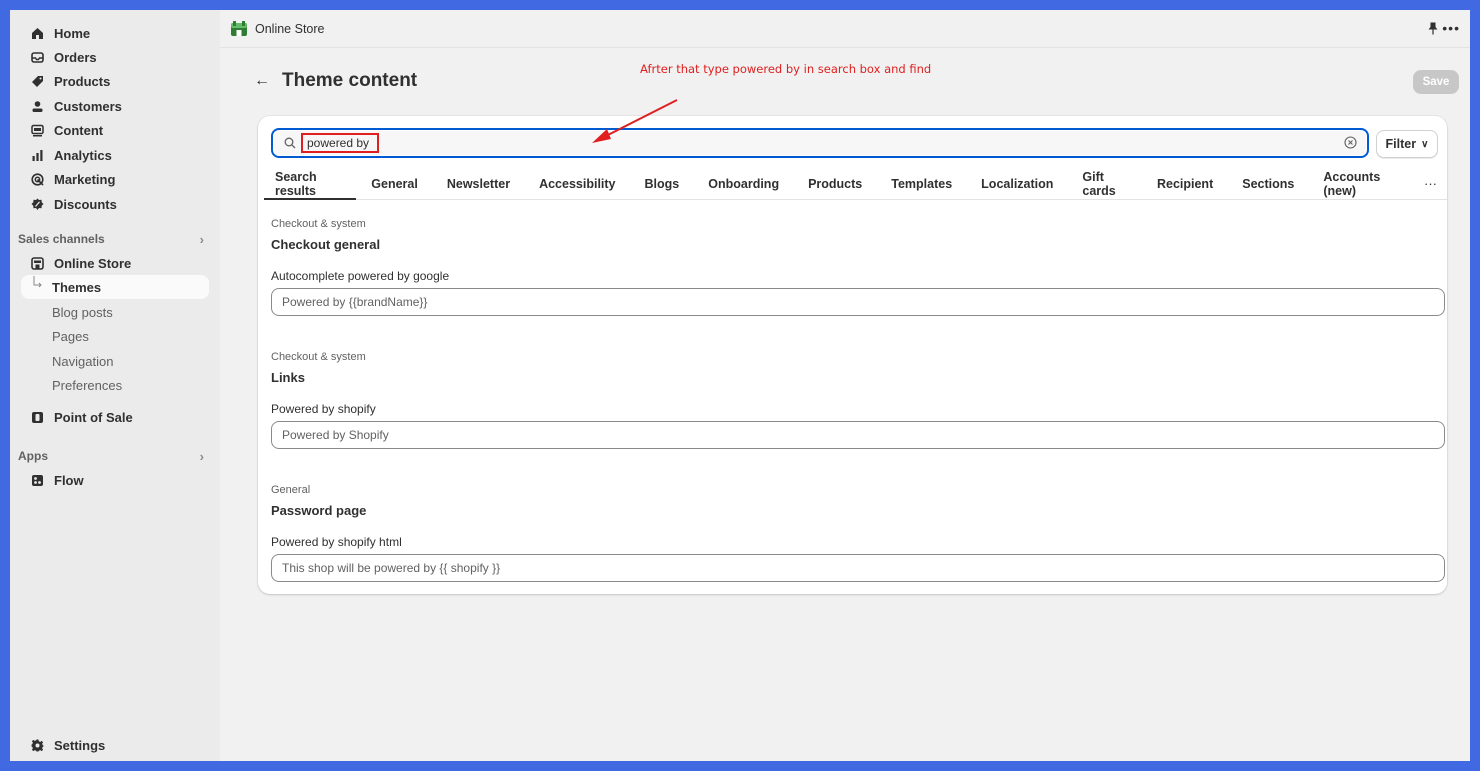 The image size is (1480, 771). I want to click on sidebar-item-analytics: Analytics, so click(114, 155).